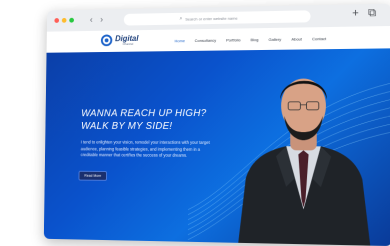 The height and width of the screenshot is (246, 390). Describe the element at coordinates (91, 20) in the screenshot. I see `chevron-left-icon: ‹` at that location.